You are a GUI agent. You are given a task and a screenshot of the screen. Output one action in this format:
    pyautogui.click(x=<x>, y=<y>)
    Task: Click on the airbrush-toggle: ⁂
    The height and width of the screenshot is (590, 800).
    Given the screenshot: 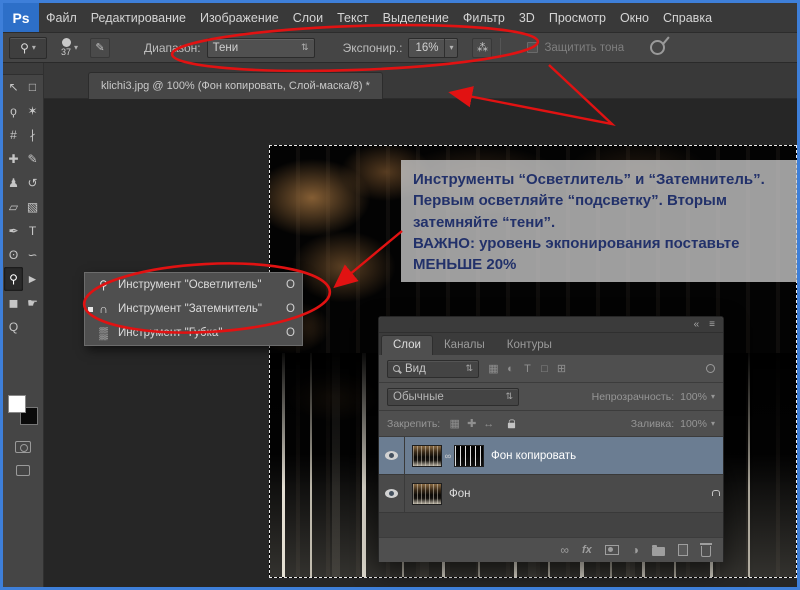 What is the action you would take?
    pyautogui.click(x=482, y=47)
    